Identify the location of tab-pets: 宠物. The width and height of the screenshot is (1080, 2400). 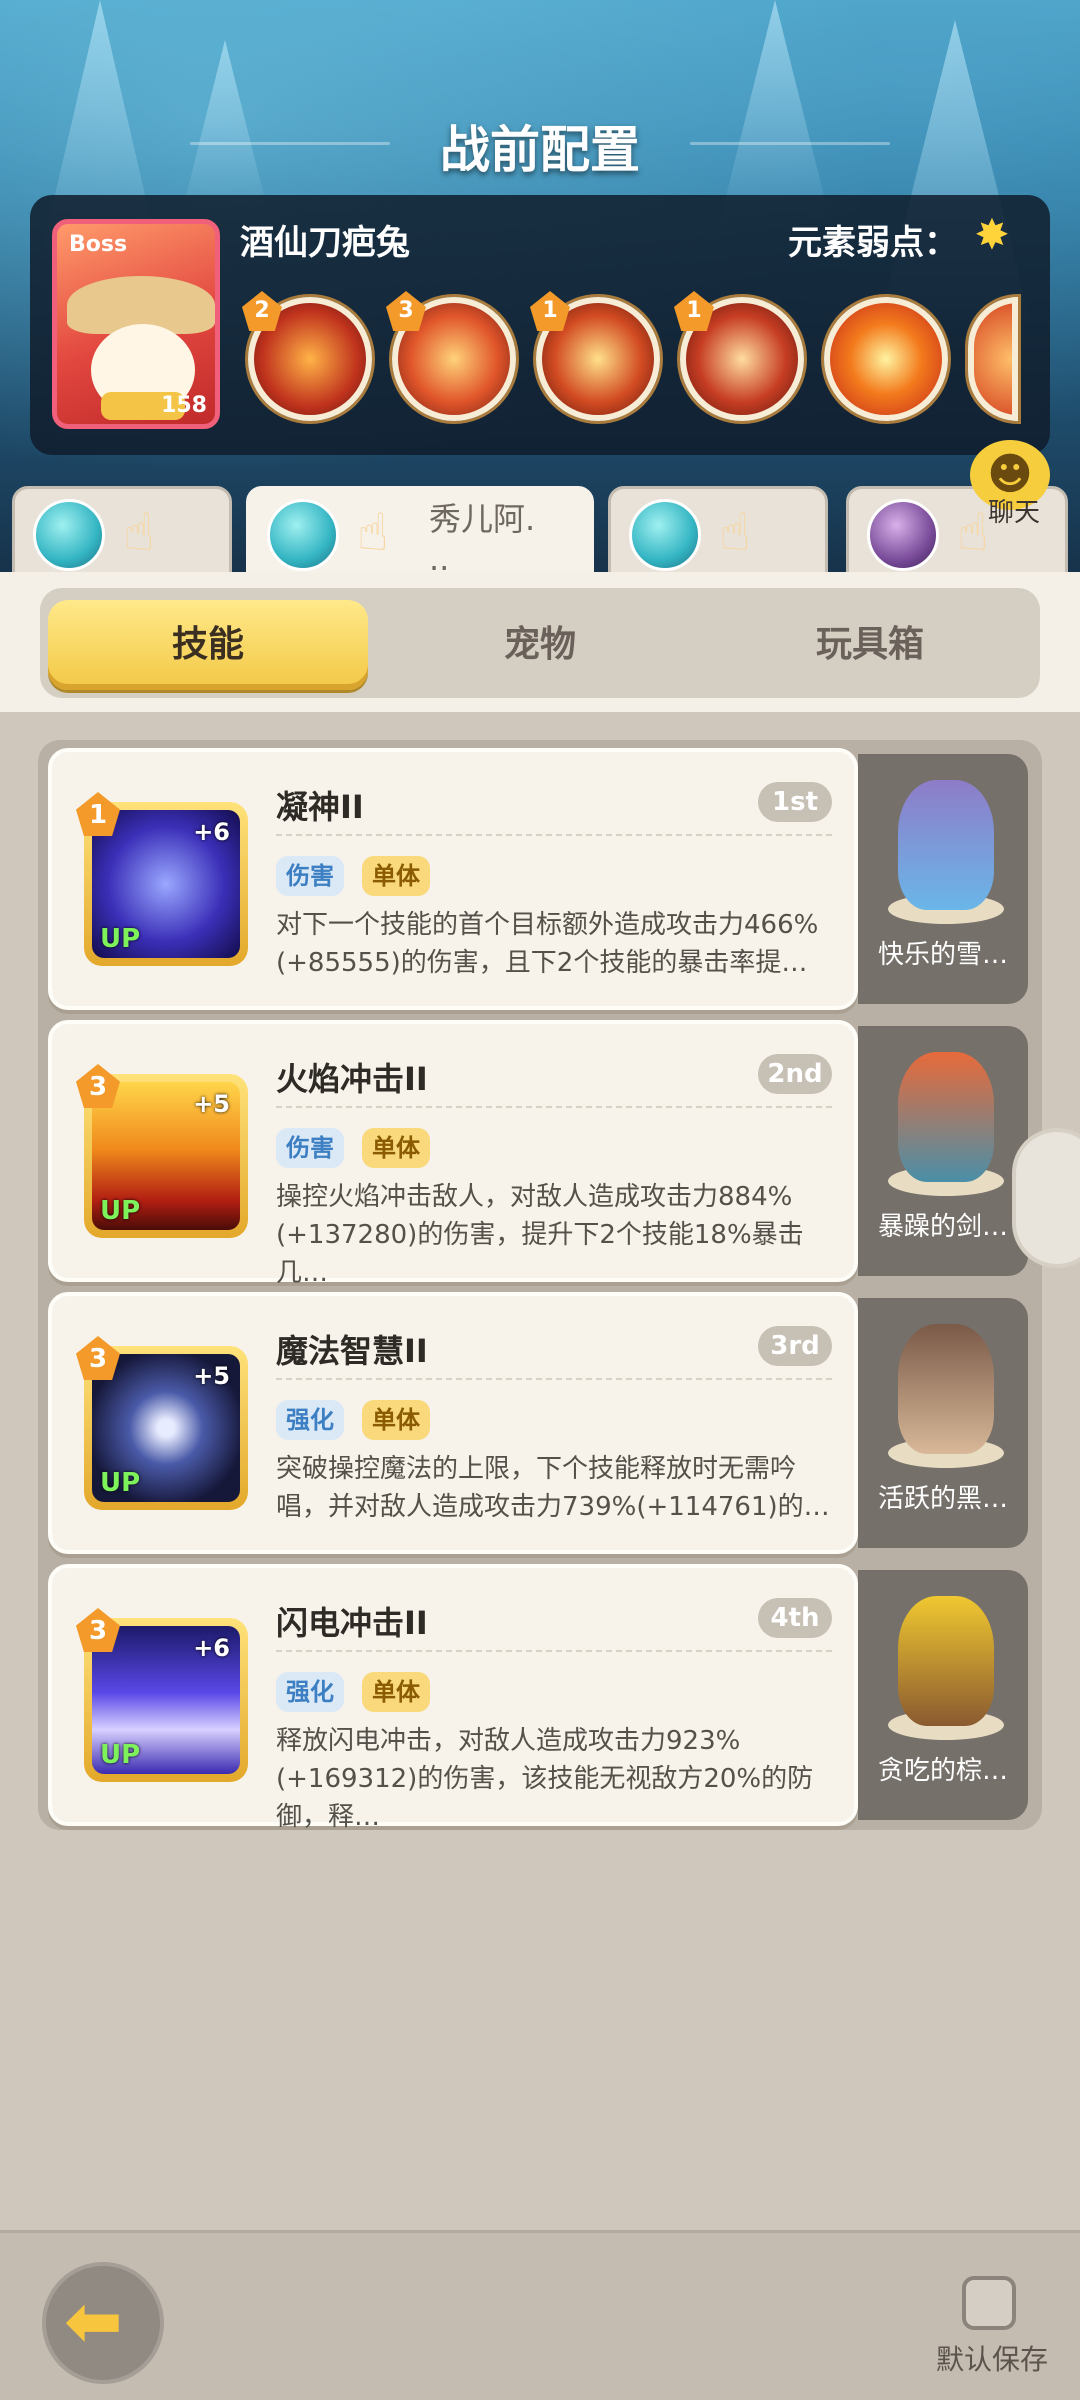
(540, 645).